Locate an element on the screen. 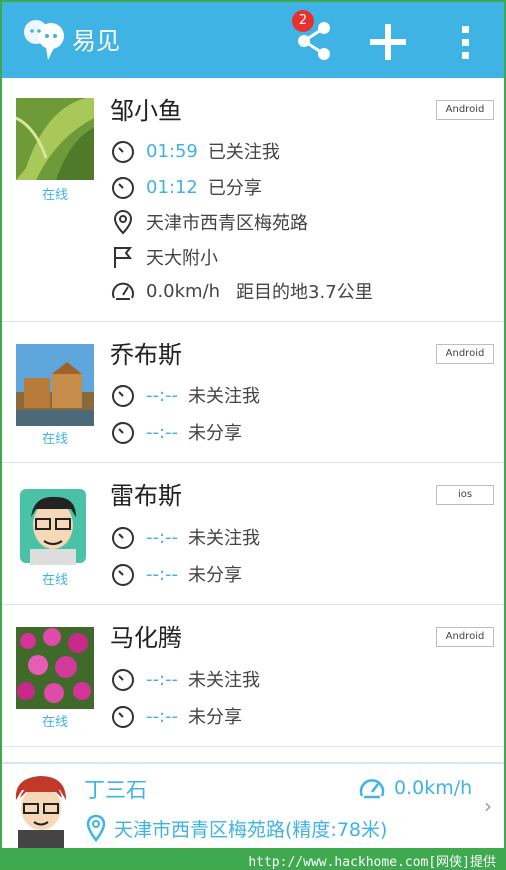 The height and width of the screenshot is (870, 506). watermark-bar: http://www.hackhome.com[网侠]提供 is located at coordinates (253, 859).